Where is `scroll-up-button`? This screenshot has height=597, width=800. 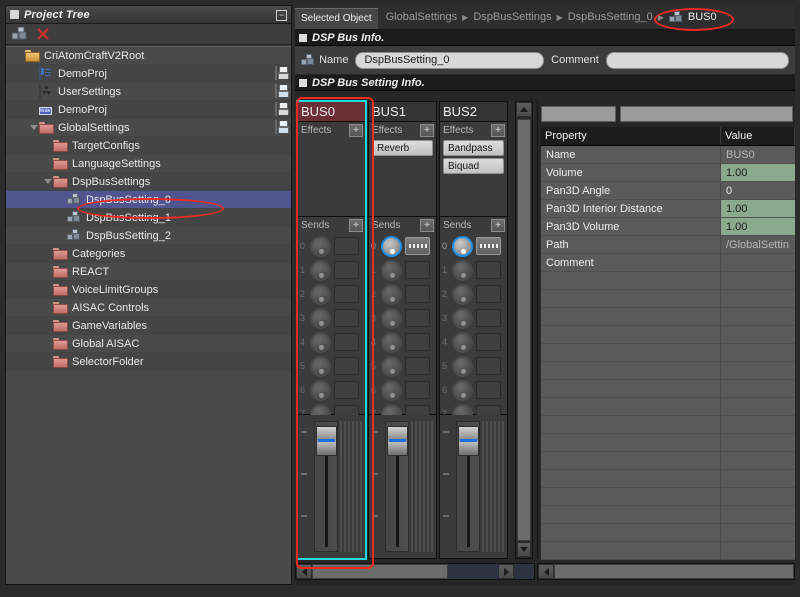 scroll-up-button is located at coordinates (524, 109).